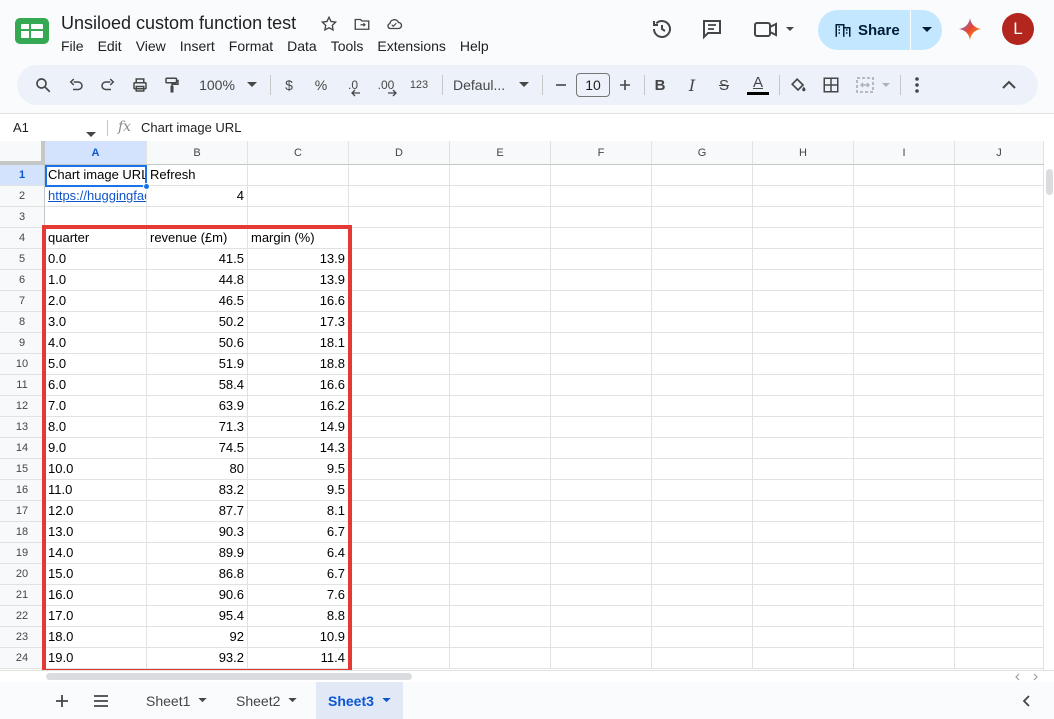  What do you see at coordinates (172, 85) in the screenshot?
I see `paint-format-icon` at bounding box center [172, 85].